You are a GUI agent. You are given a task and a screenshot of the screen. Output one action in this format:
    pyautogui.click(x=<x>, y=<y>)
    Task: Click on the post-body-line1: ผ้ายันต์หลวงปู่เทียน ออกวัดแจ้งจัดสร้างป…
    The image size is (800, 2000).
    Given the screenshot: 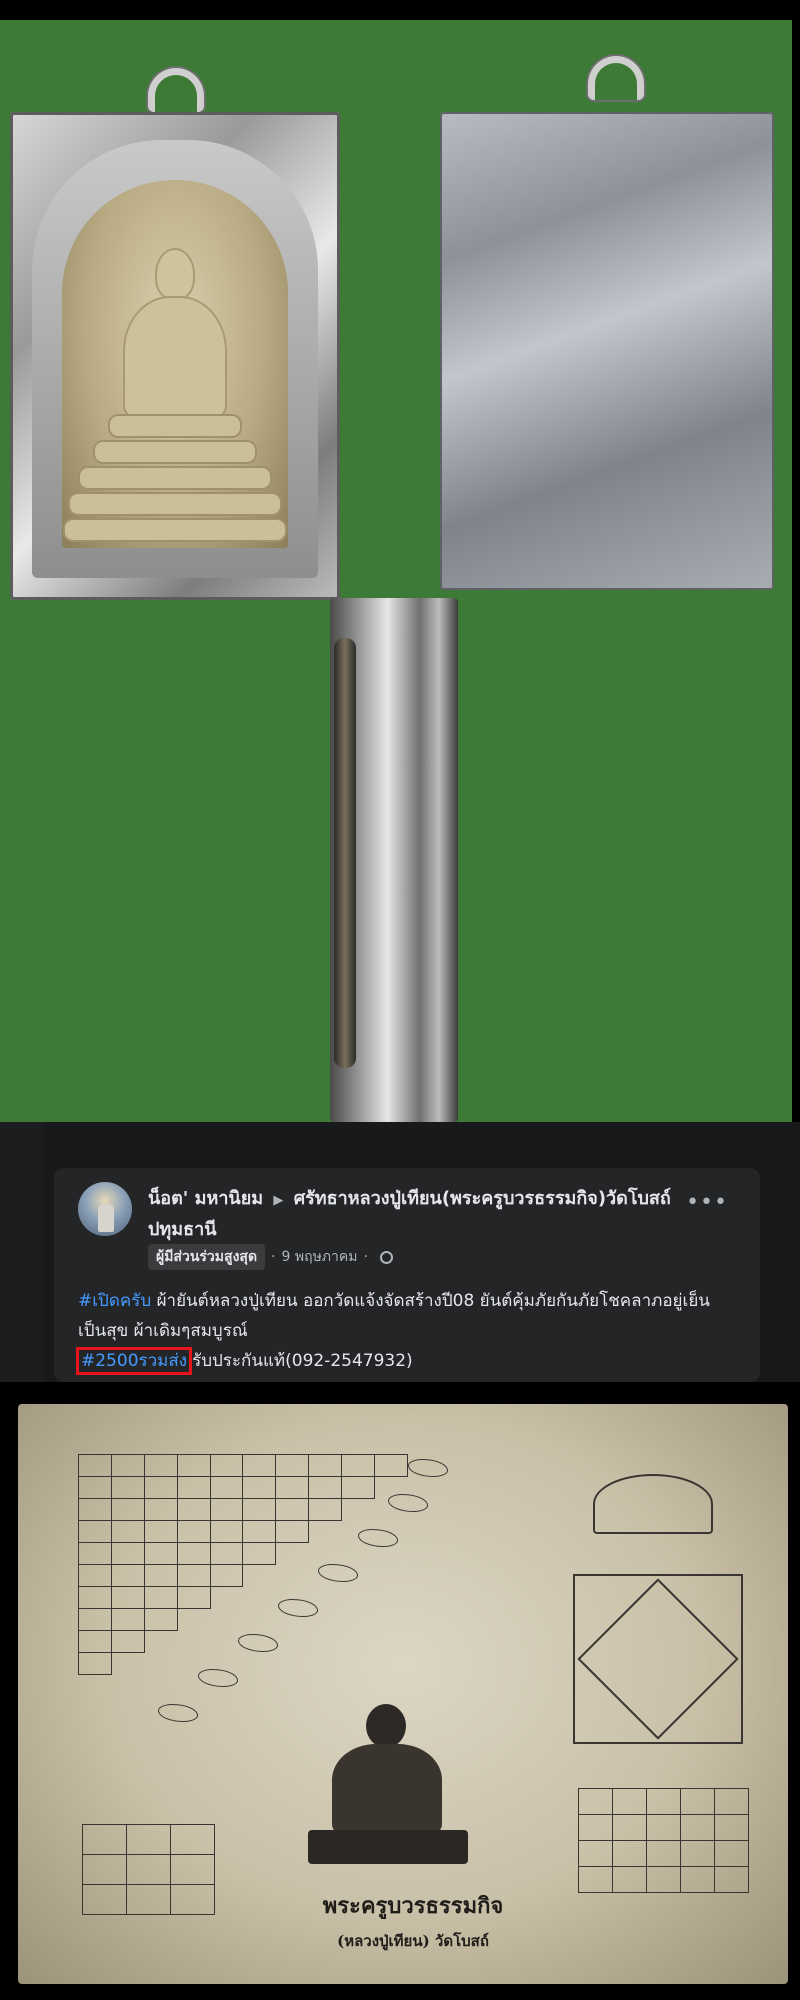 What is the action you would take?
    pyautogui.click(x=394, y=1316)
    